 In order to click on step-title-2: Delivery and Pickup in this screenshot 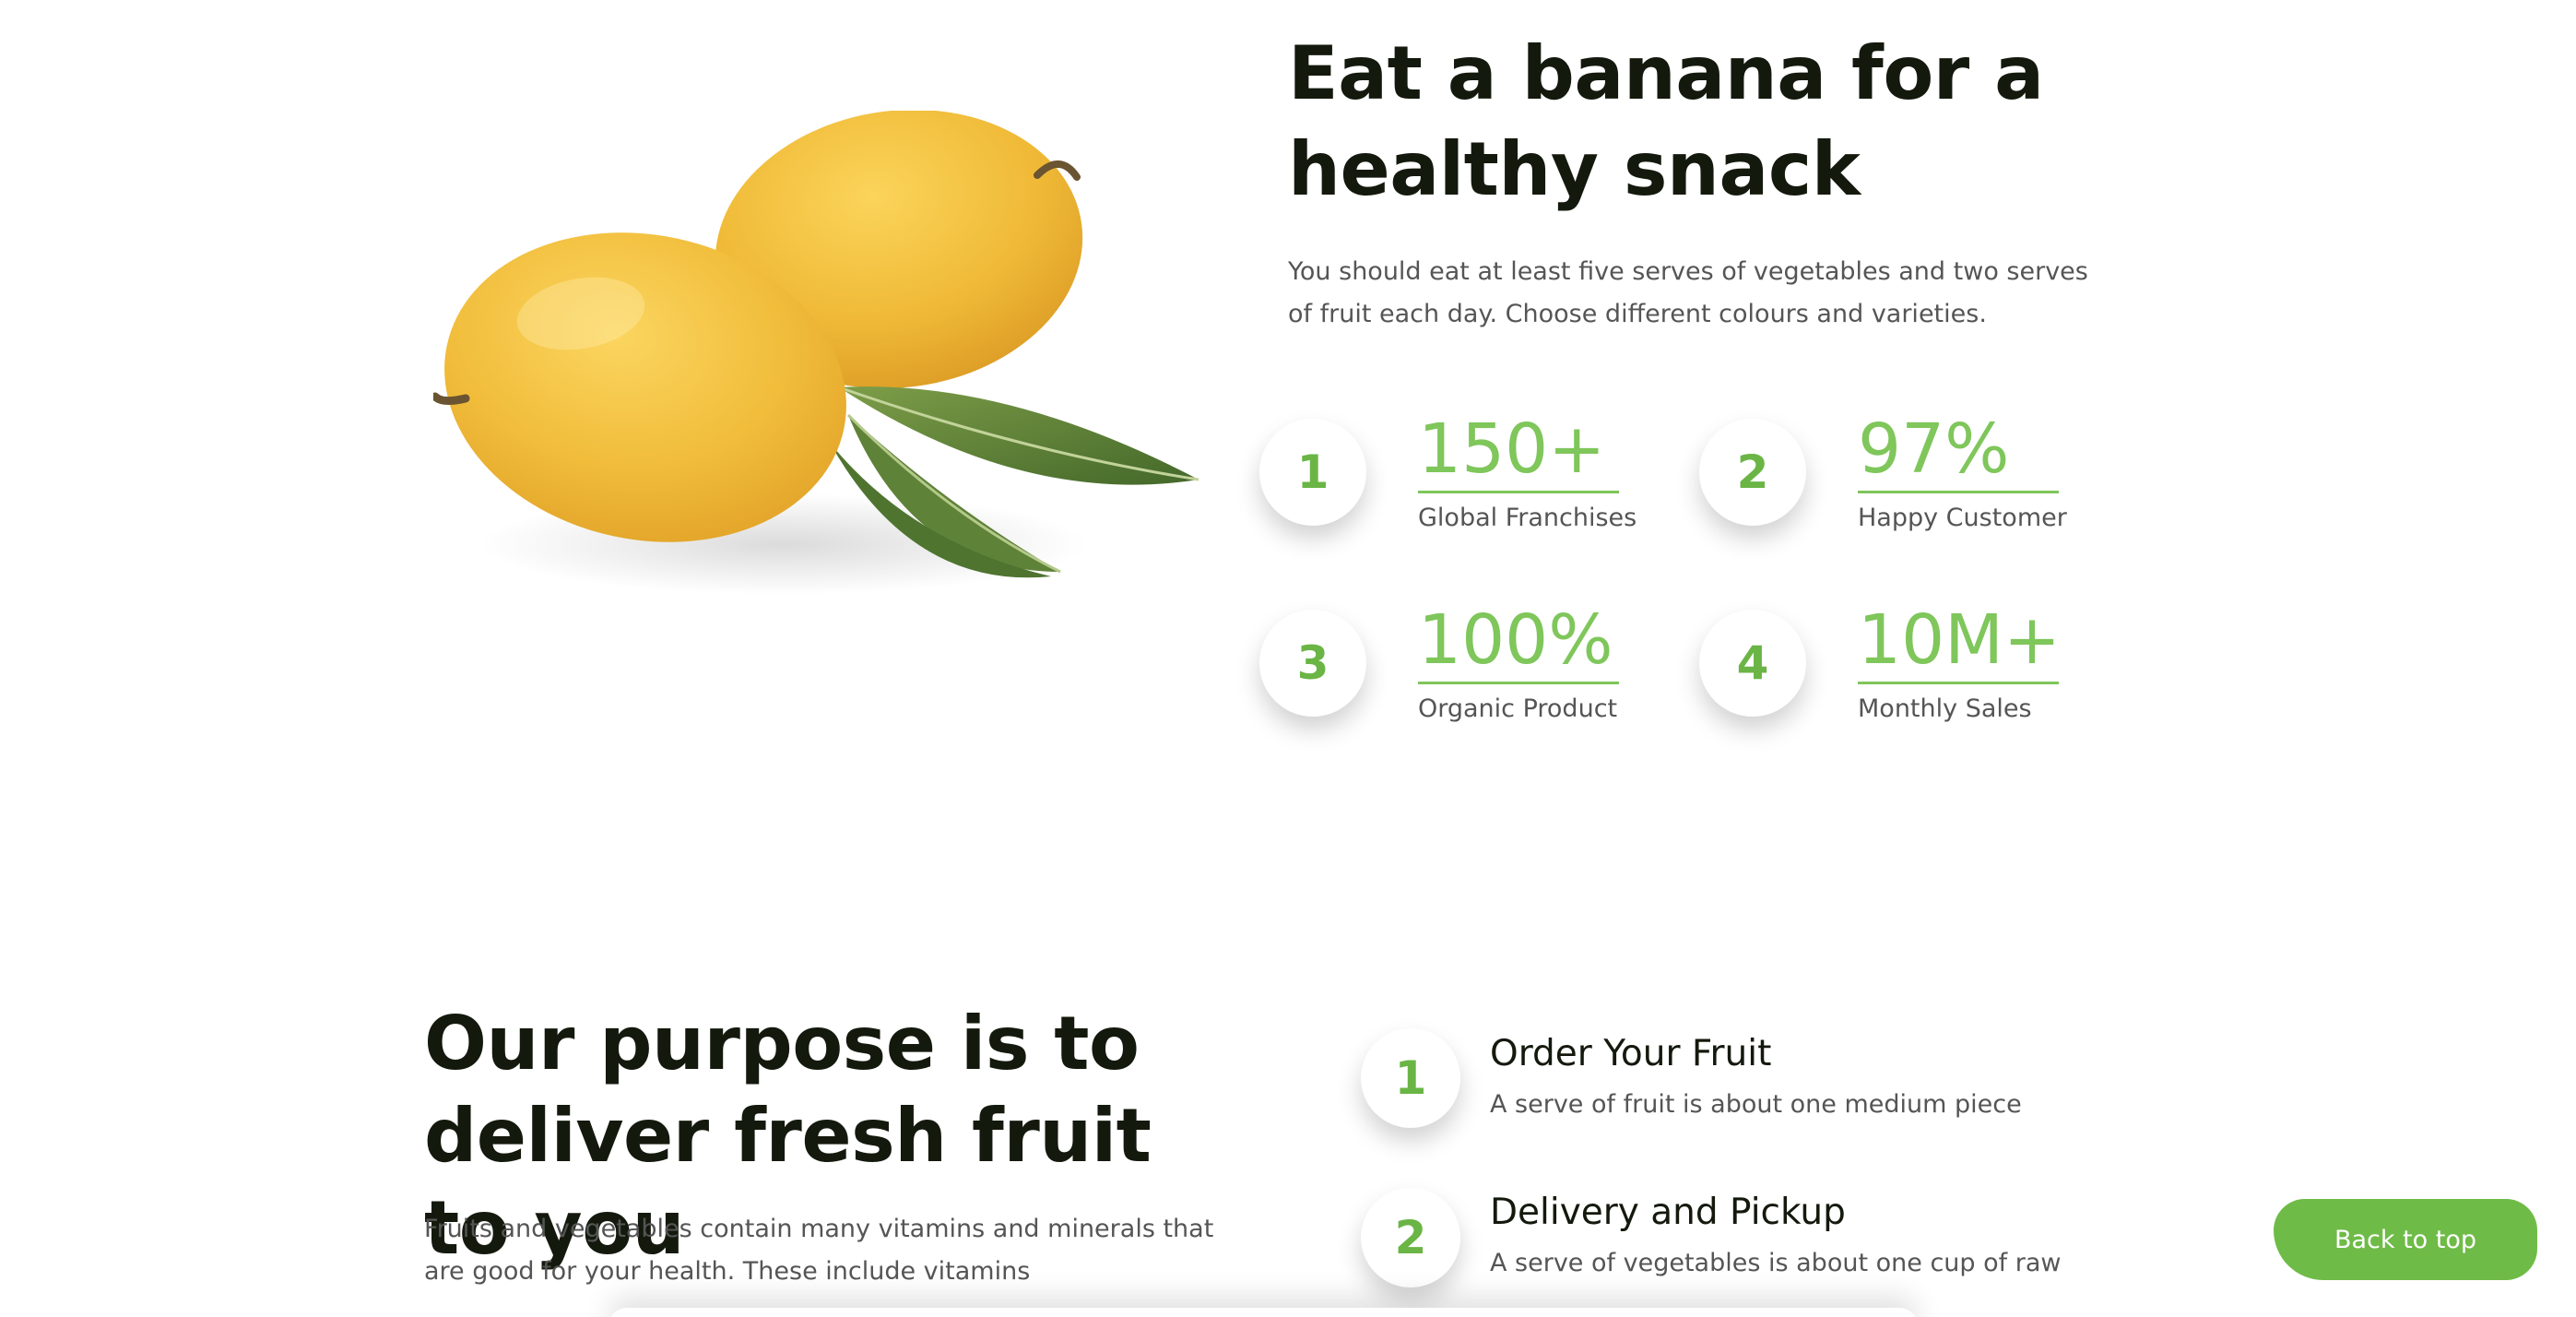, I will do `click(1668, 1213)`.